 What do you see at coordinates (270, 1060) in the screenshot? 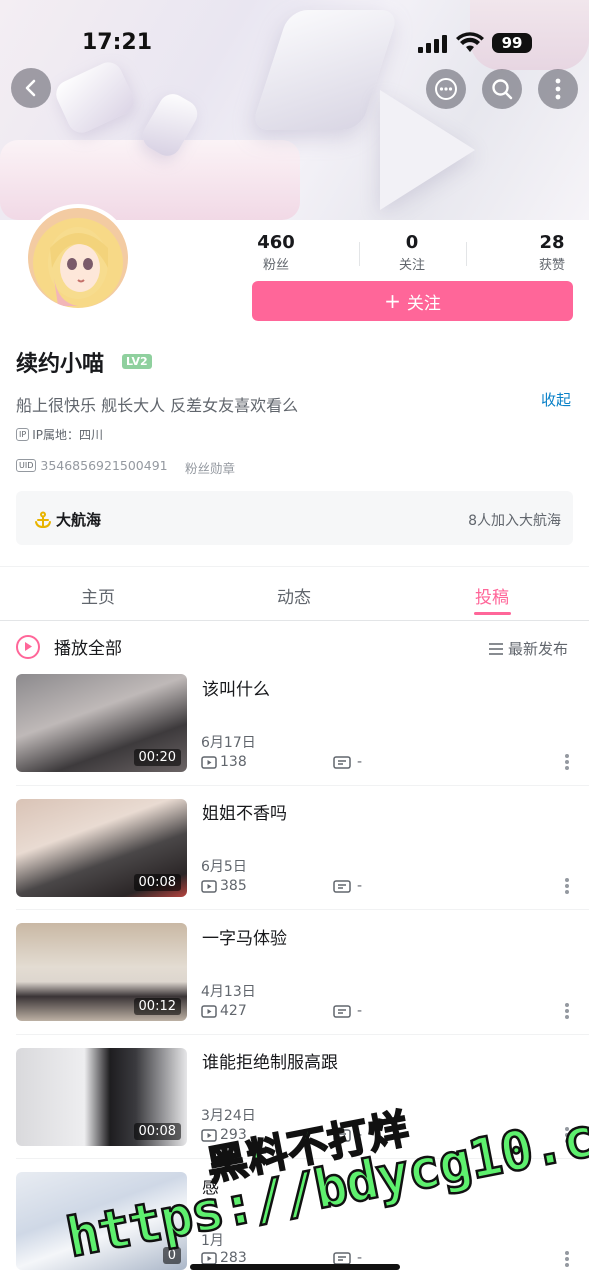
I see `video-title: 谁能拒绝制服高跟` at bounding box center [270, 1060].